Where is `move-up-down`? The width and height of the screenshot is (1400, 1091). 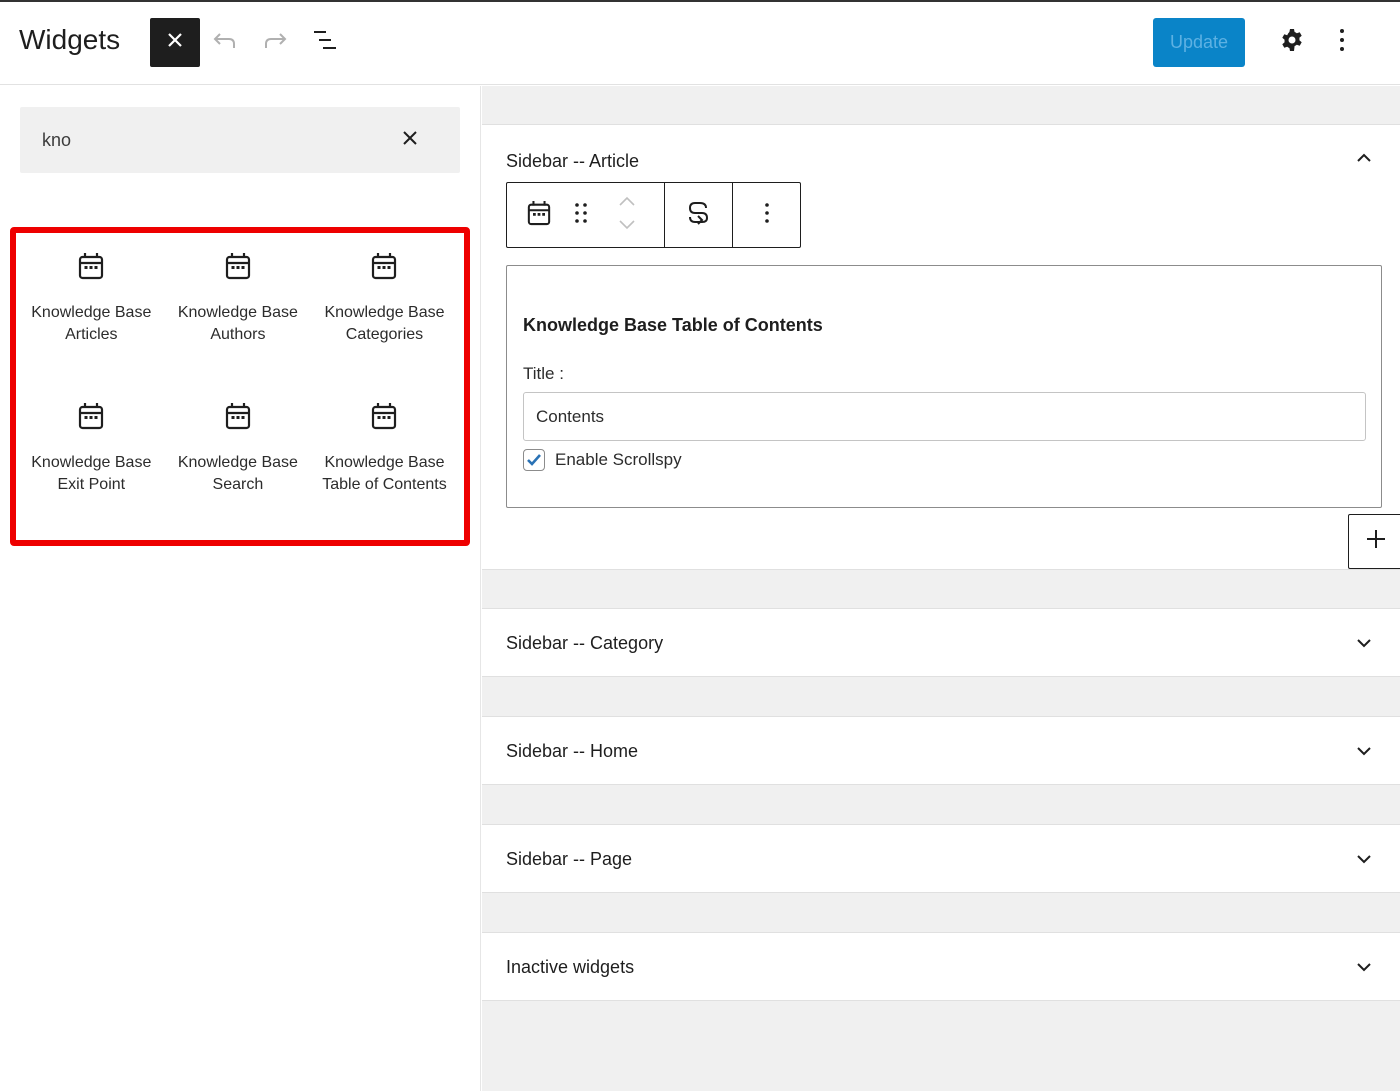
move-up-down is located at coordinates (627, 215).